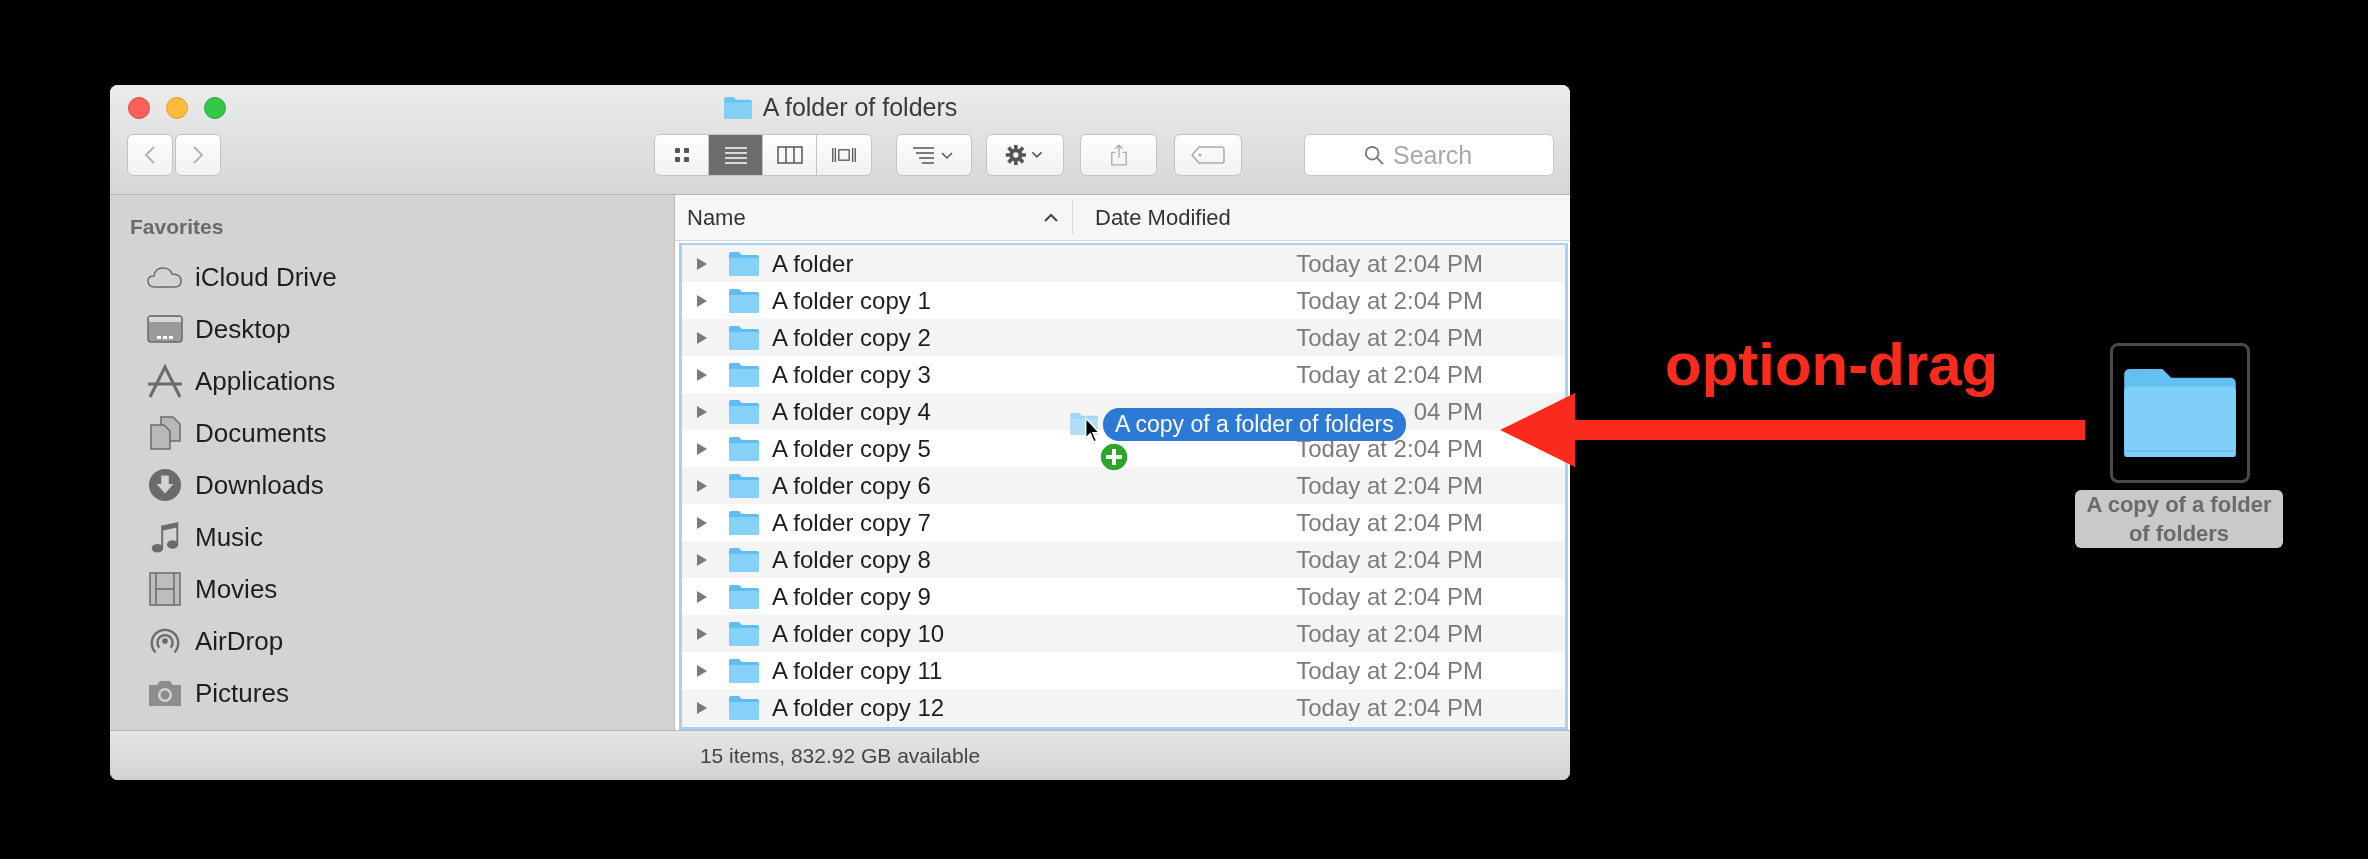  I want to click on status-text: 15 items, 832.92 GB available, so click(840, 755).